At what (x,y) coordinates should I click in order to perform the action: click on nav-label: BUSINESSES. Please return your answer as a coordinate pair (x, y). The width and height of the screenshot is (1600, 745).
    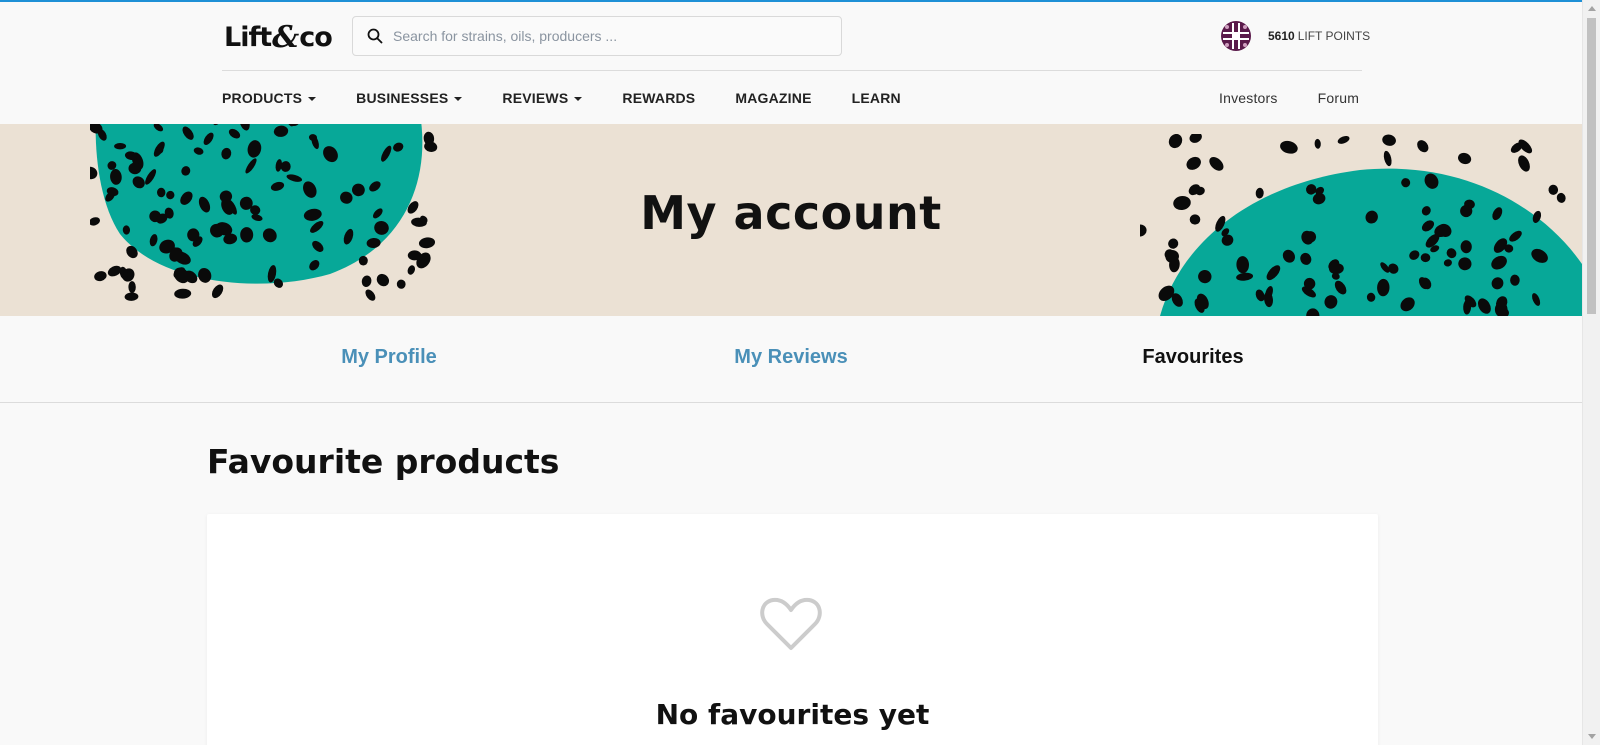
    Looking at the image, I should click on (402, 98).